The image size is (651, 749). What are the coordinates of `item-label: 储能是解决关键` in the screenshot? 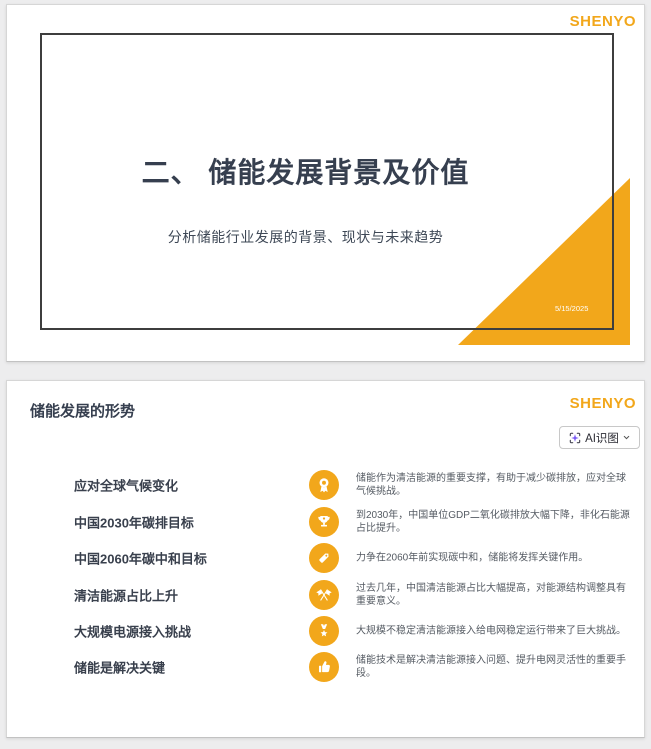 It's located at (120, 668).